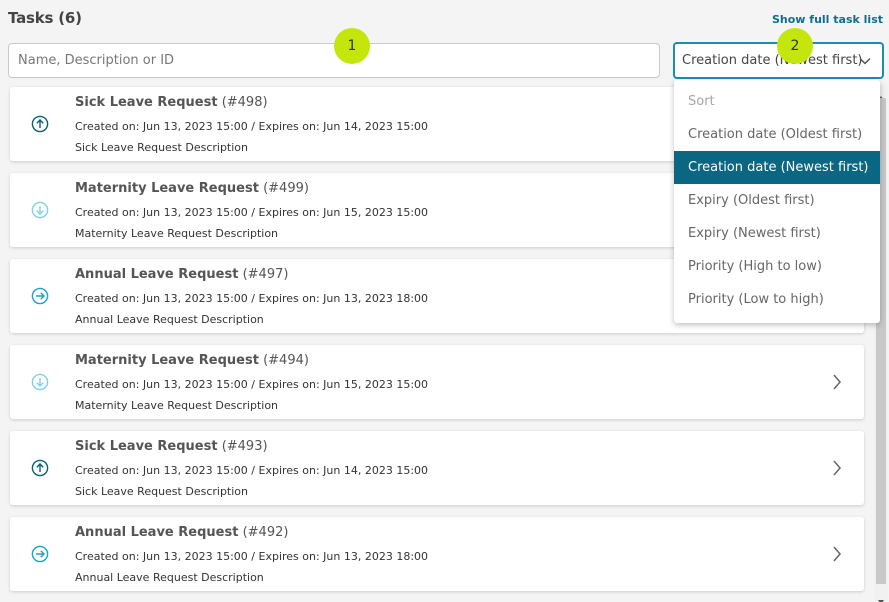 The image size is (889, 602). I want to click on sort-option-creation-oldest: Creation date (Oldest first), so click(777, 134).